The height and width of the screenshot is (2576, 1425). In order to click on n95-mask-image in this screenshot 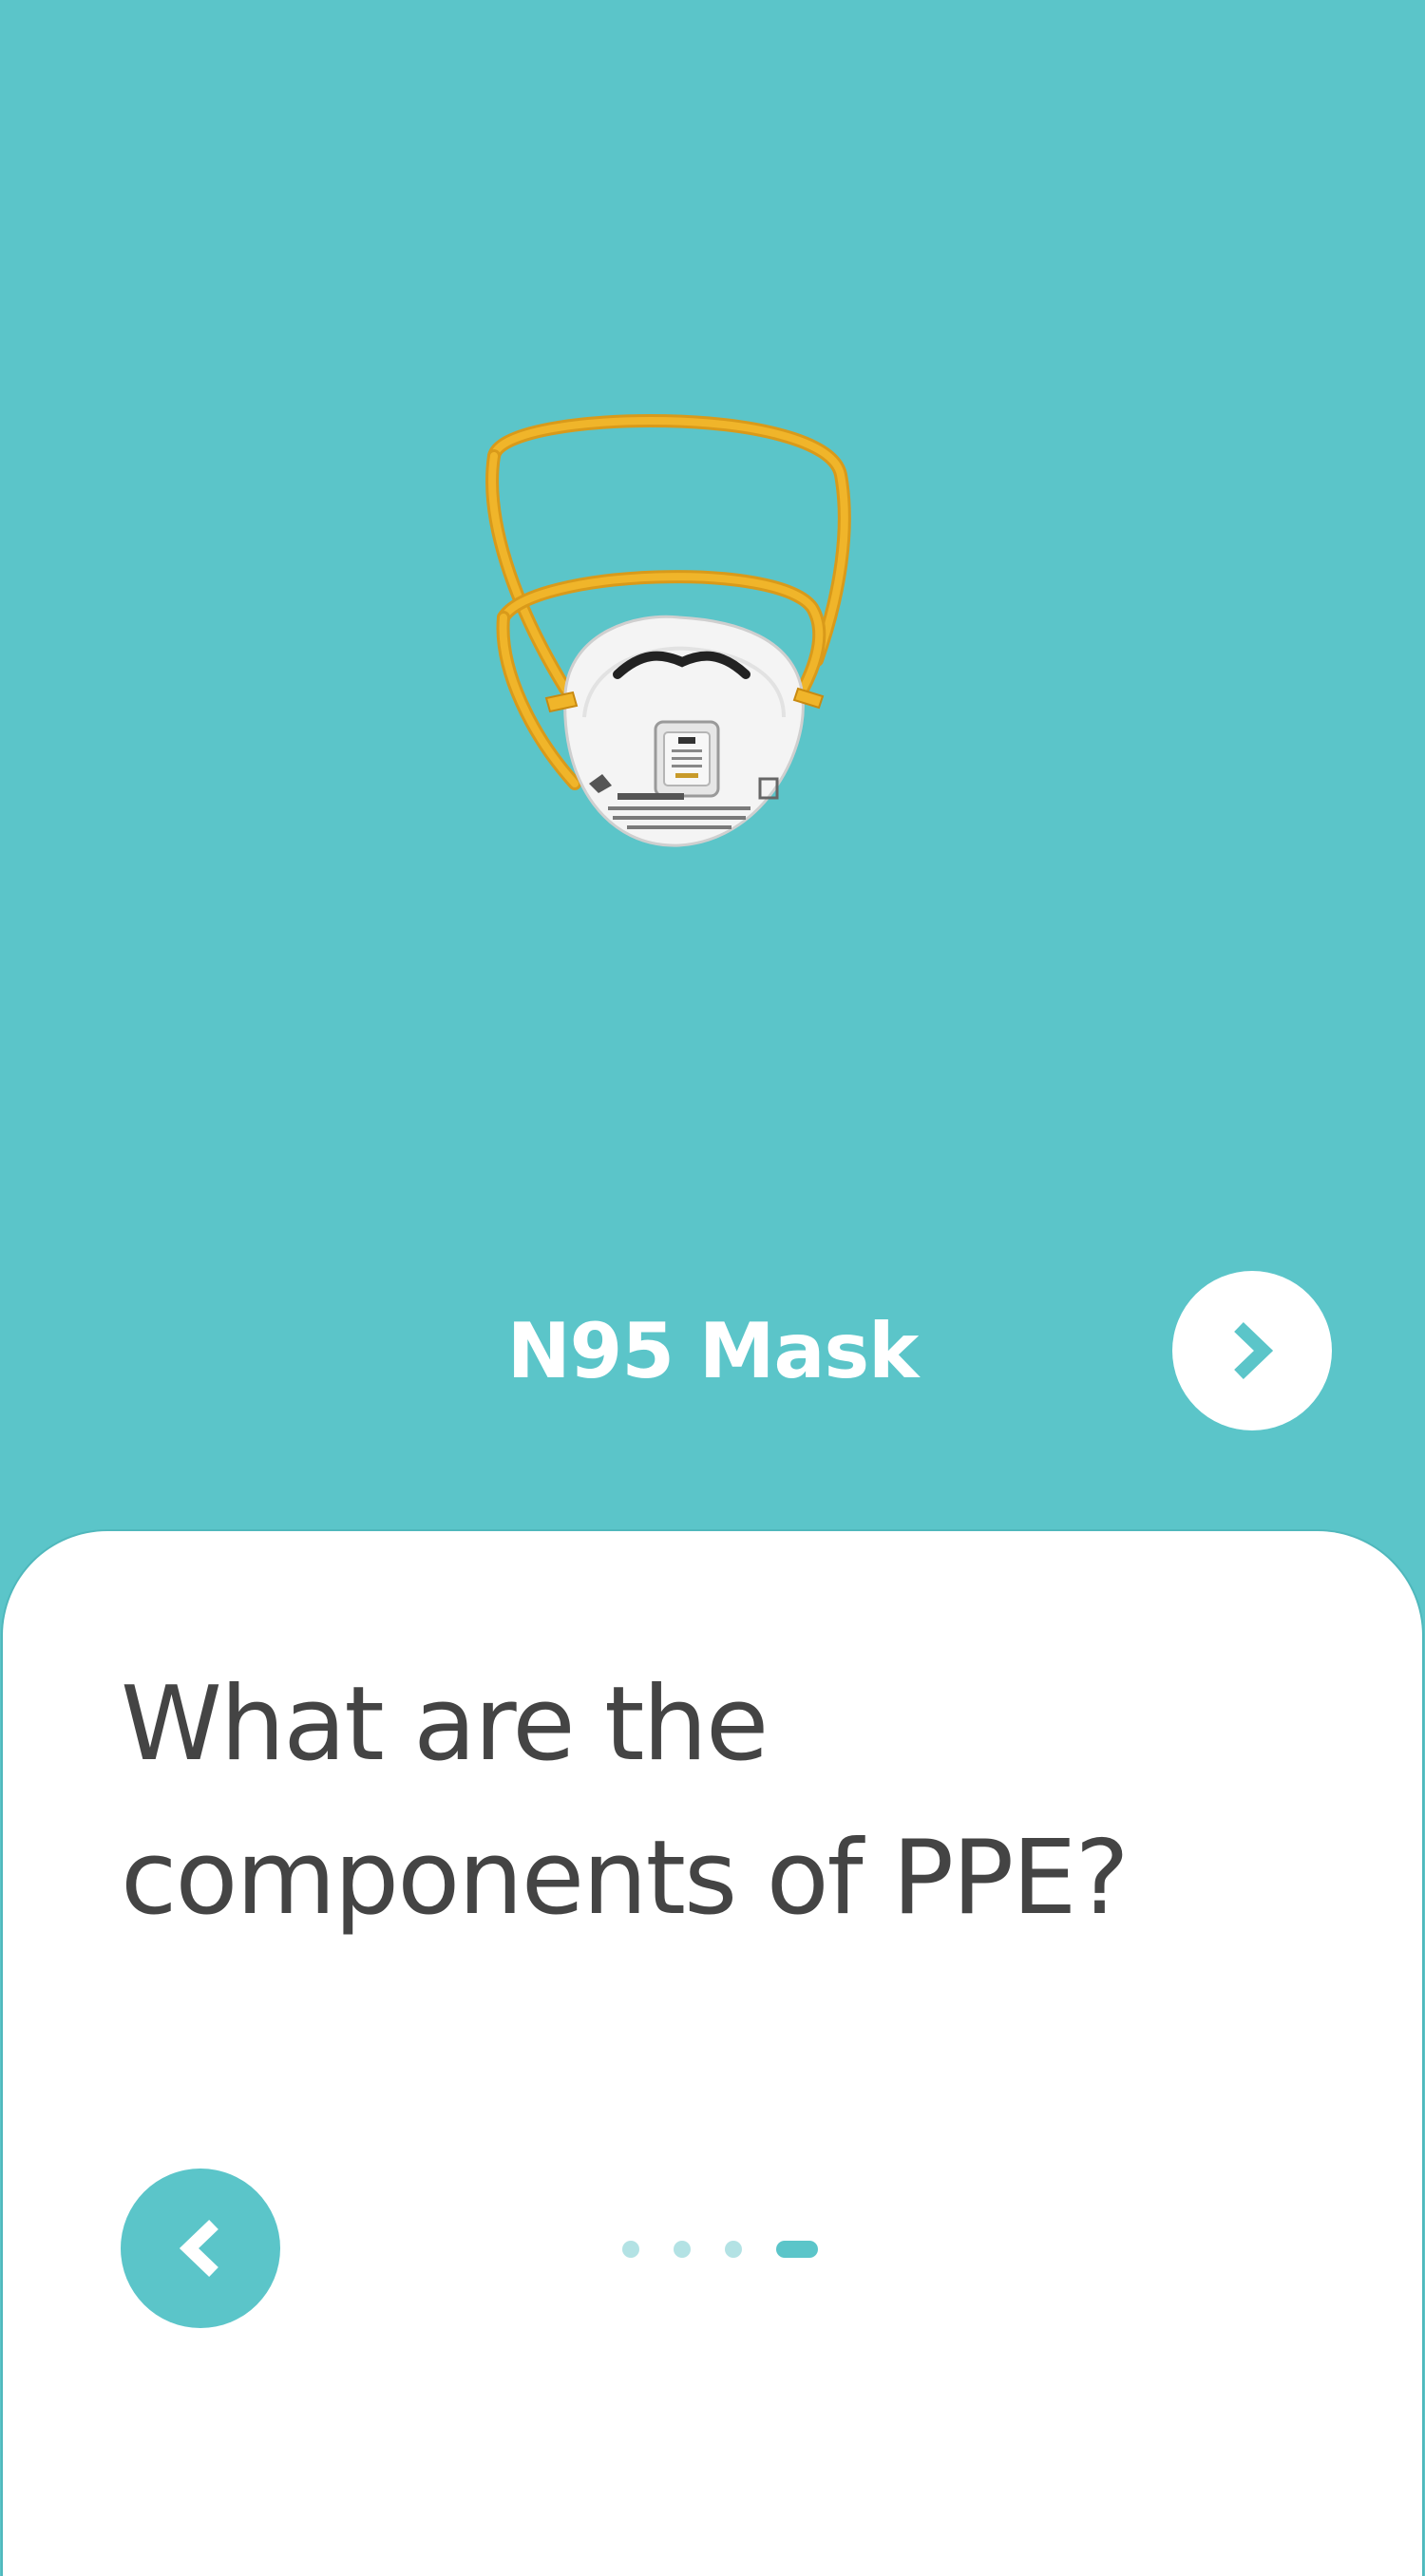, I will do `click(668, 630)`.